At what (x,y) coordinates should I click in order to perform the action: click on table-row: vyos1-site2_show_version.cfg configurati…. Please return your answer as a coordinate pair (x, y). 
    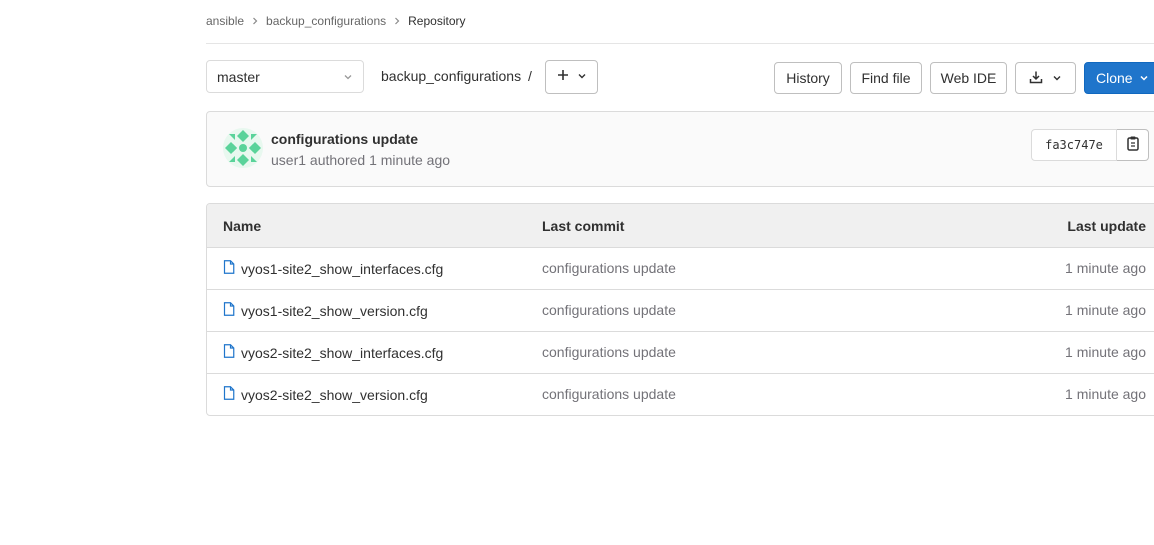
    Looking at the image, I should click on (680, 311).